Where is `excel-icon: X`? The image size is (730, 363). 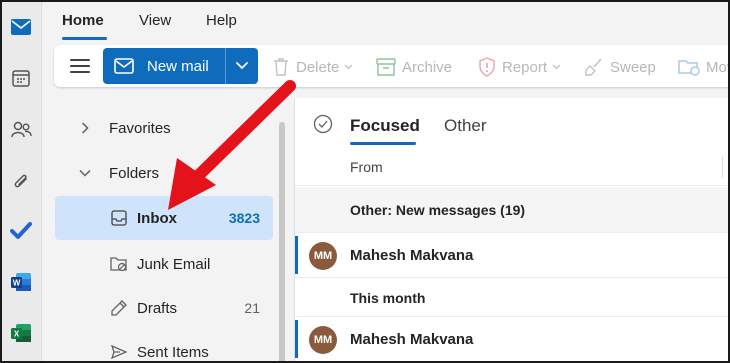
excel-icon: X is located at coordinates (21, 333).